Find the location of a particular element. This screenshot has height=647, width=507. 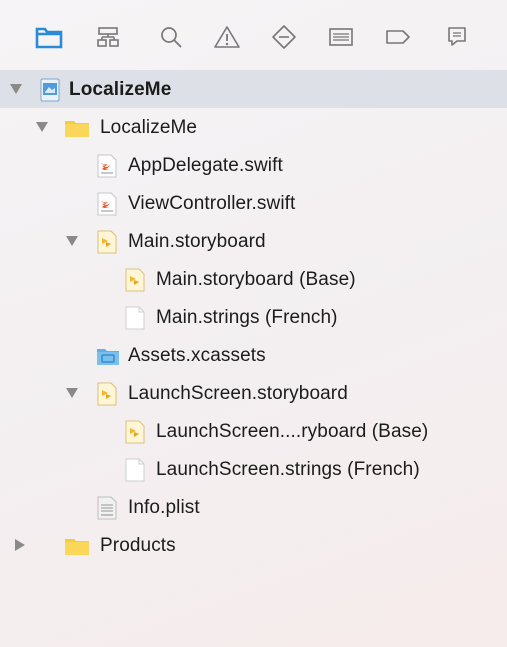

tag-icon is located at coordinates (398, 37).